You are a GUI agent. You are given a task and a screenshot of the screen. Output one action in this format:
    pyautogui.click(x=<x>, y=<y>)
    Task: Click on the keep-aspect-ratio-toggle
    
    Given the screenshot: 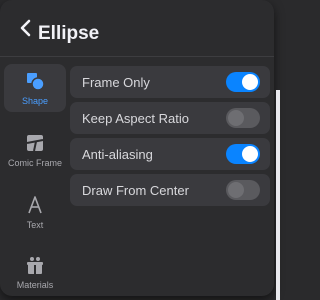 What is the action you would take?
    pyautogui.click(x=243, y=118)
    